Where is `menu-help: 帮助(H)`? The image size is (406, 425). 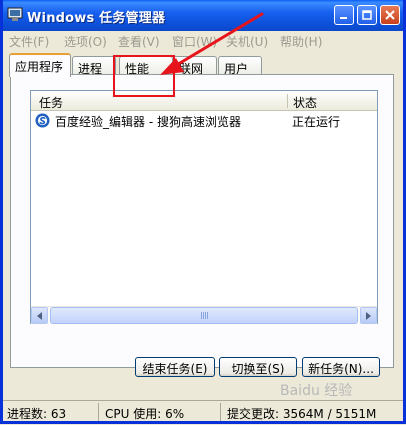 menu-help: 帮助(H) is located at coordinates (301, 41).